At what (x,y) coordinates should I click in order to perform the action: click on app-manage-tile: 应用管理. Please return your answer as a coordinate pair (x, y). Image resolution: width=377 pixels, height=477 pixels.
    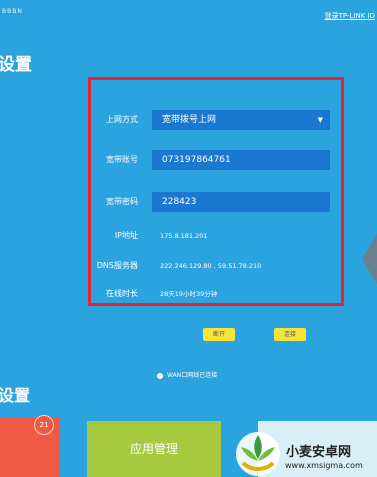
    Looking at the image, I should click on (154, 449).